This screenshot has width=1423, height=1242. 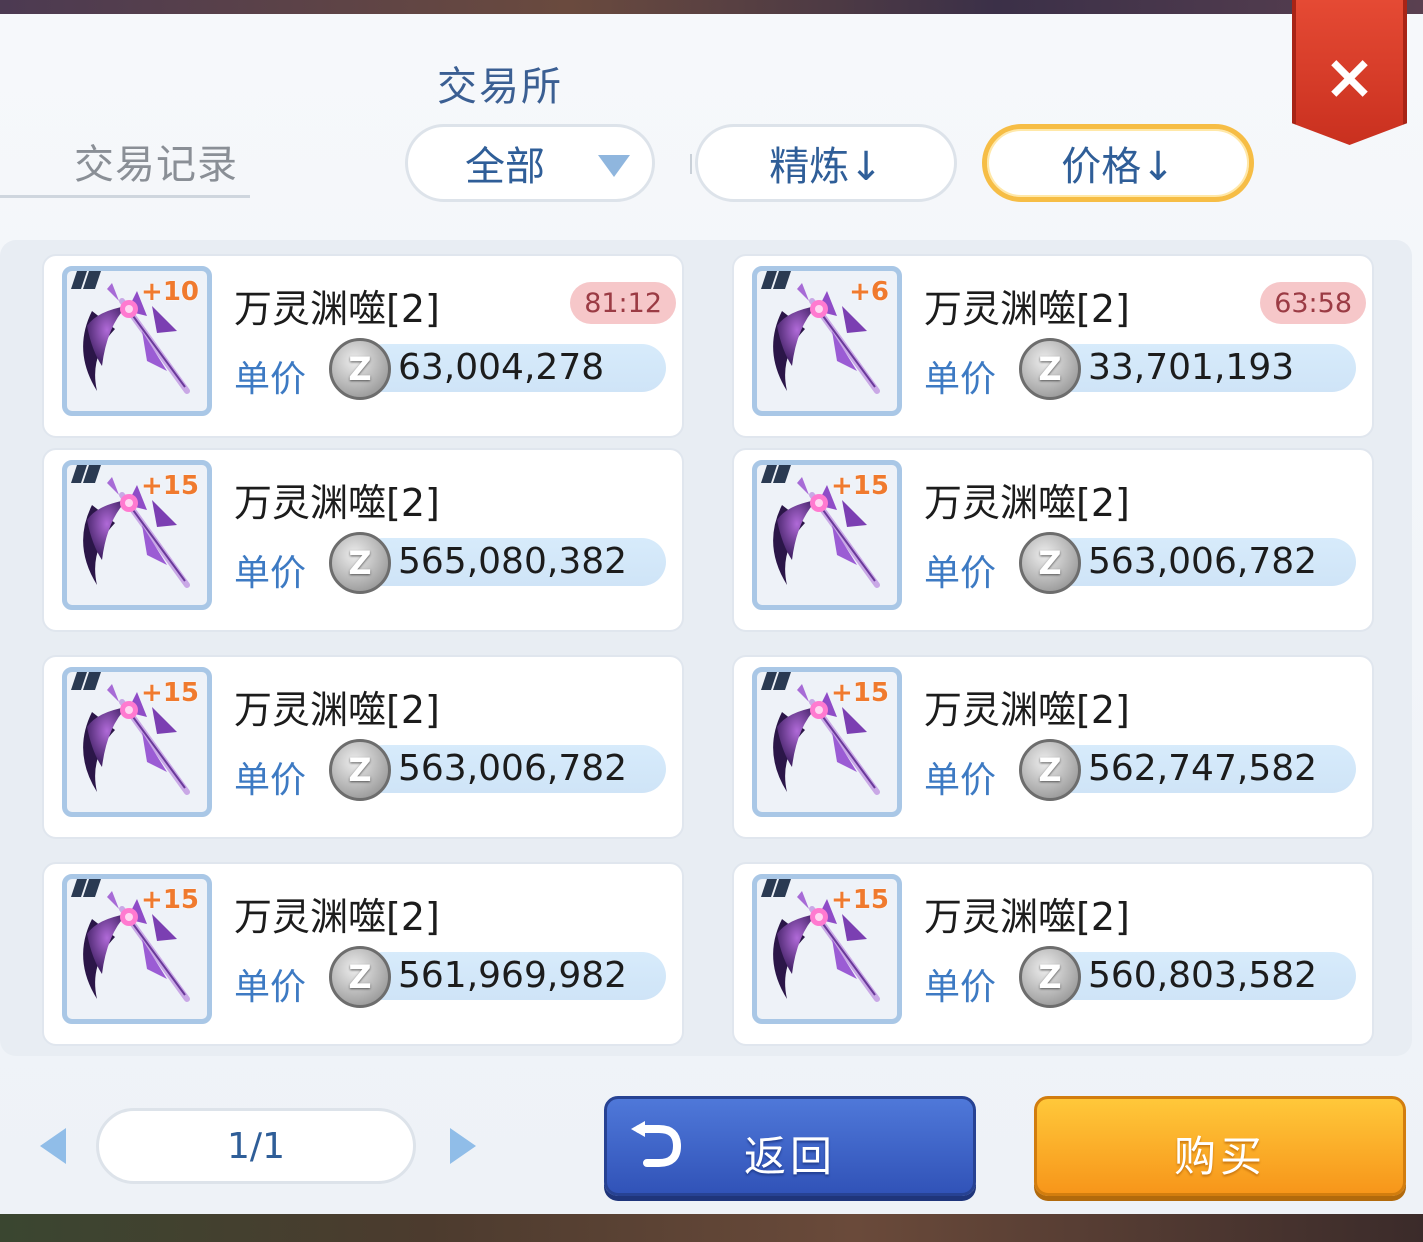 What do you see at coordinates (826, 167) in the screenshot?
I see `sort-refine-label: 精炼↓` at bounding box center [826, 167].